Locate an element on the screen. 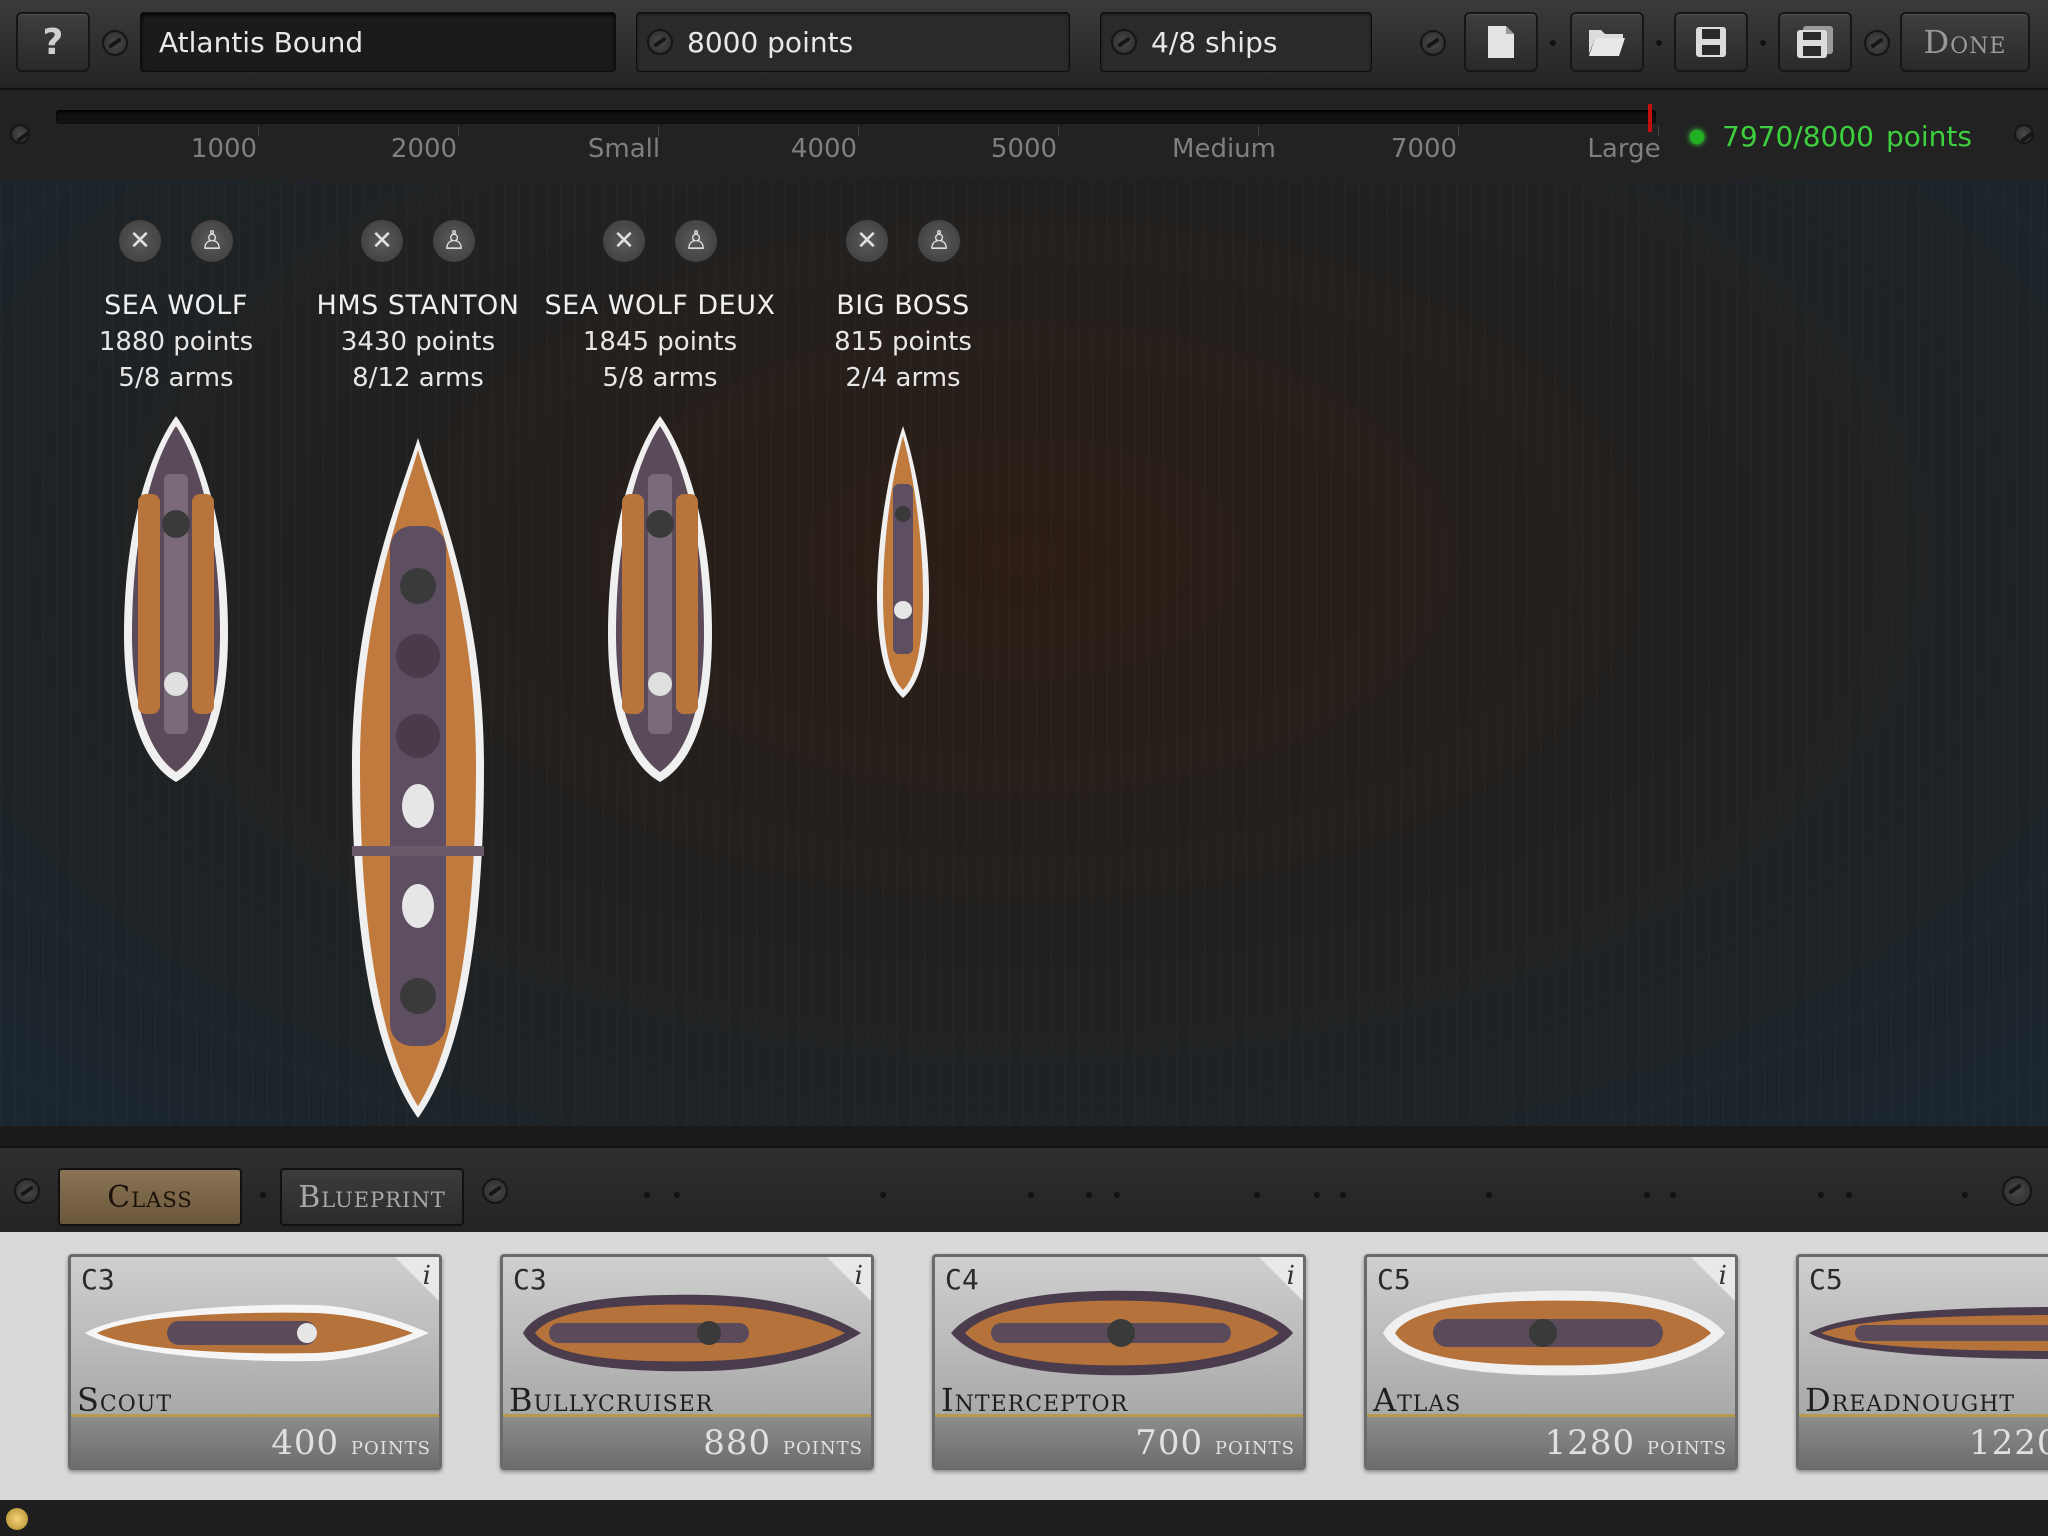  ship-arms: 2/4 arms is located at coordinates (903, 378).